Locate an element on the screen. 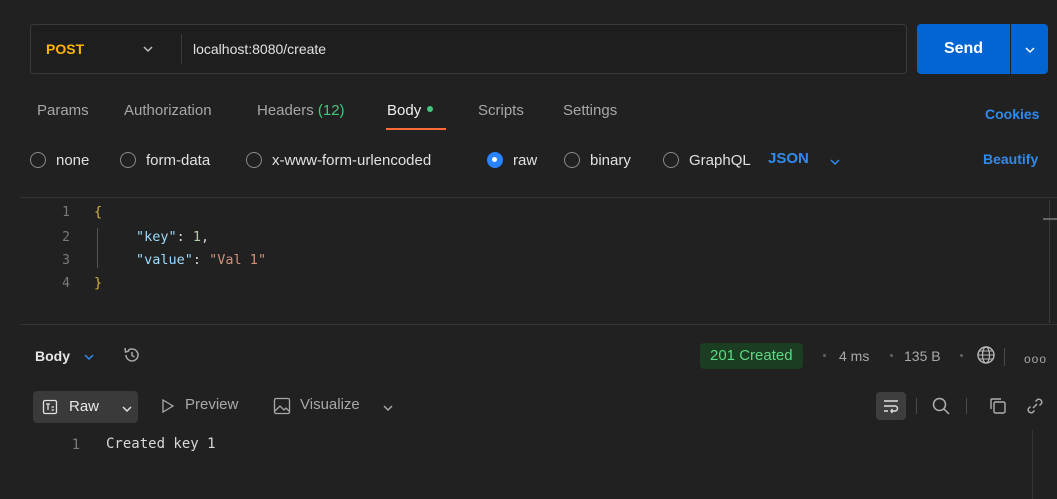 The height and width of the screenshot is (499, 1057). tab-label: Settings is located at coordinates (590, 110).